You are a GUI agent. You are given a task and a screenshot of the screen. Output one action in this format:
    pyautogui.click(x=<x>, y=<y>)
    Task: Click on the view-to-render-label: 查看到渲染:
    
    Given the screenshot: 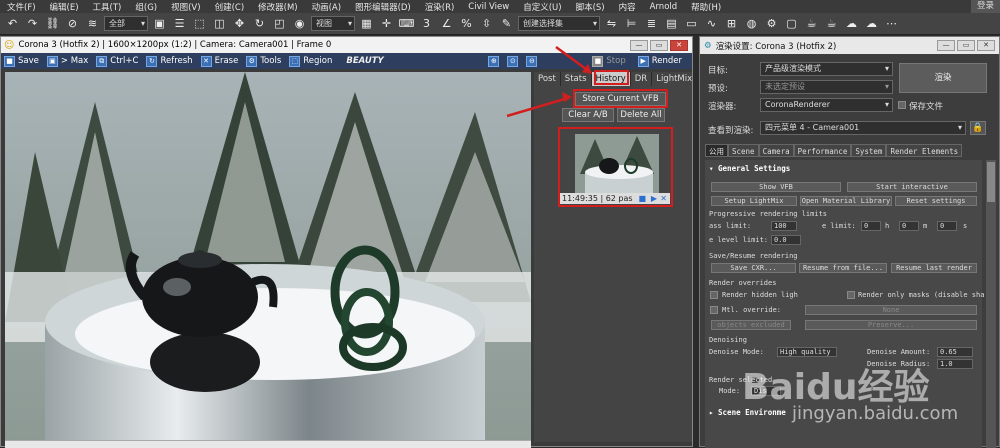 What is the action you would take?
    pyautogui.click(x=731, y=131)
    